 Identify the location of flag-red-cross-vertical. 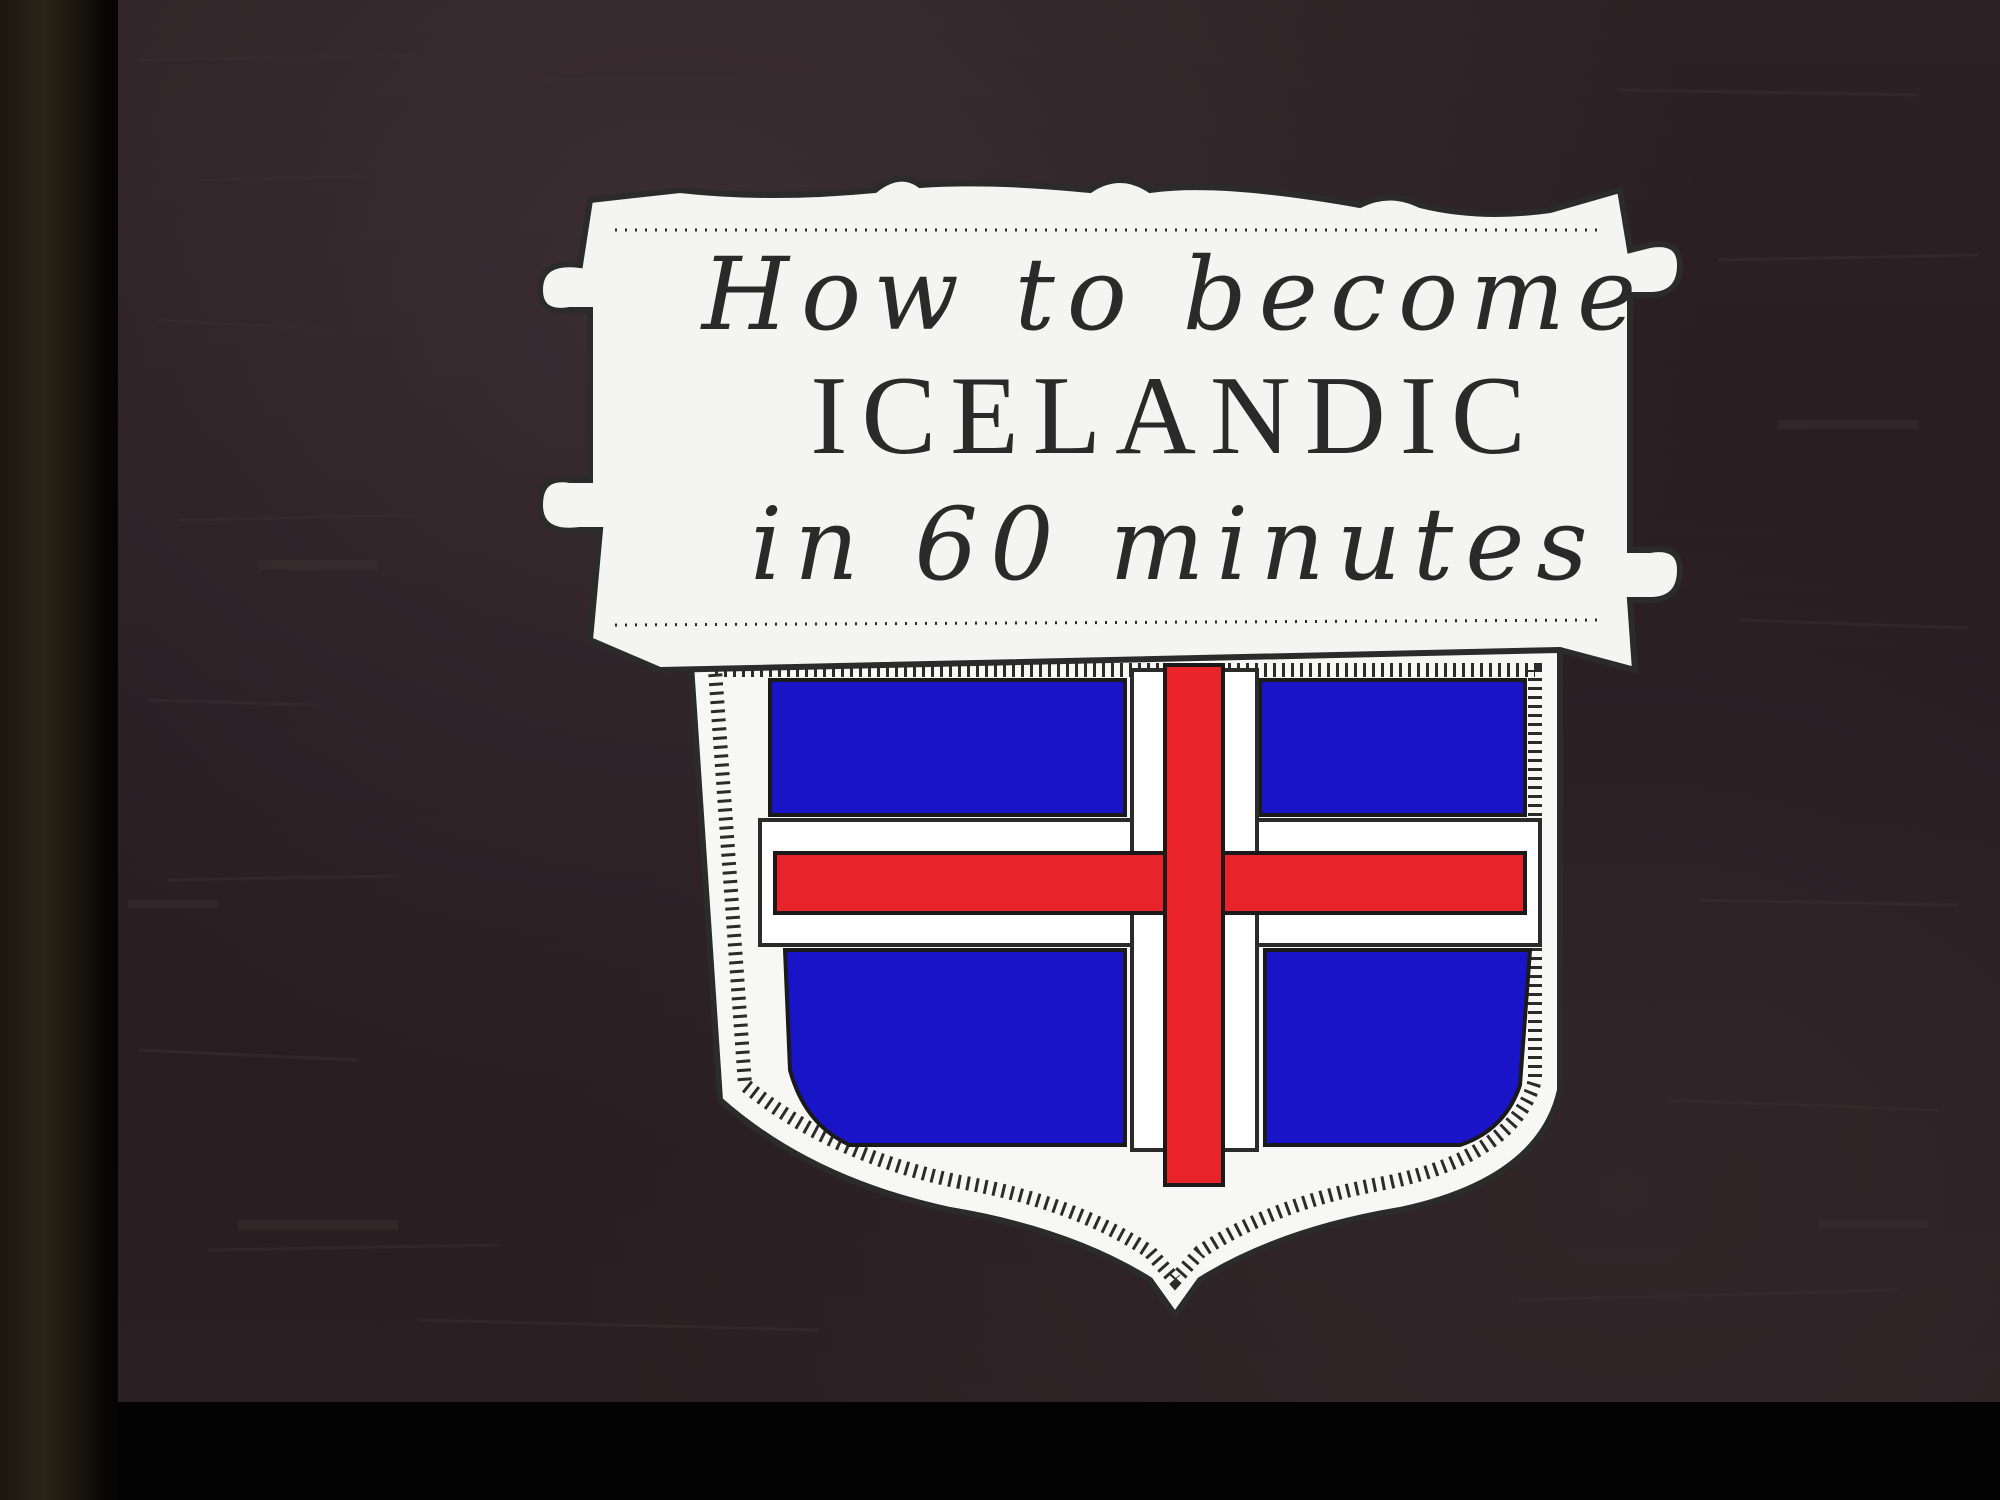
(1194, 925).